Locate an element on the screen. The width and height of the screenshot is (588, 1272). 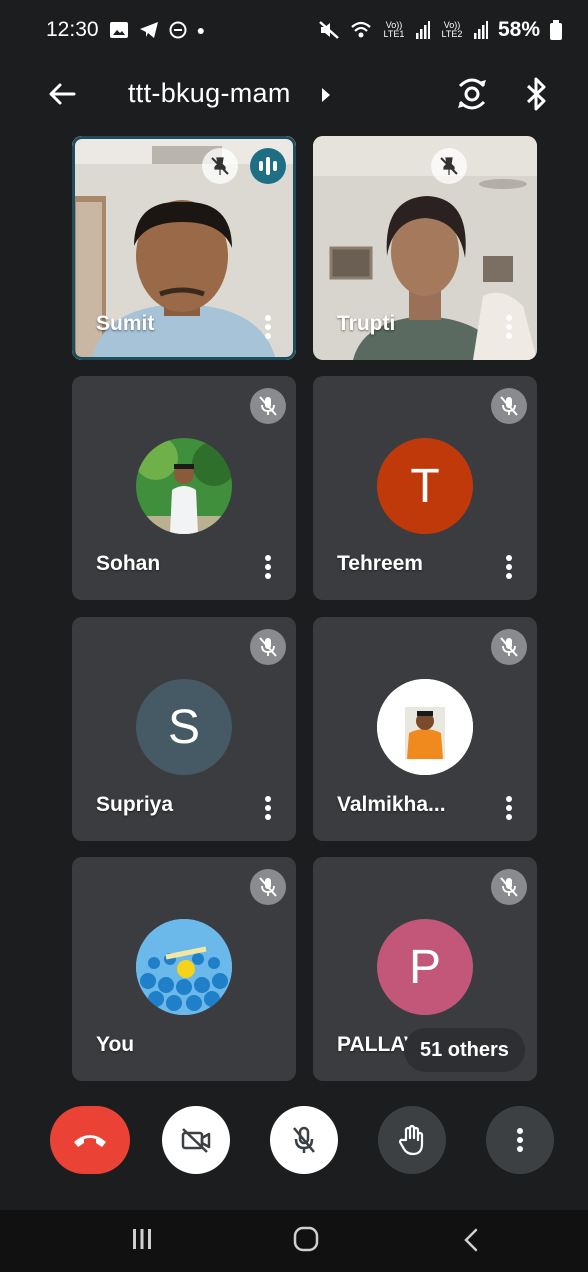
battery-percent: 58% is located at coordinates (518, 29).